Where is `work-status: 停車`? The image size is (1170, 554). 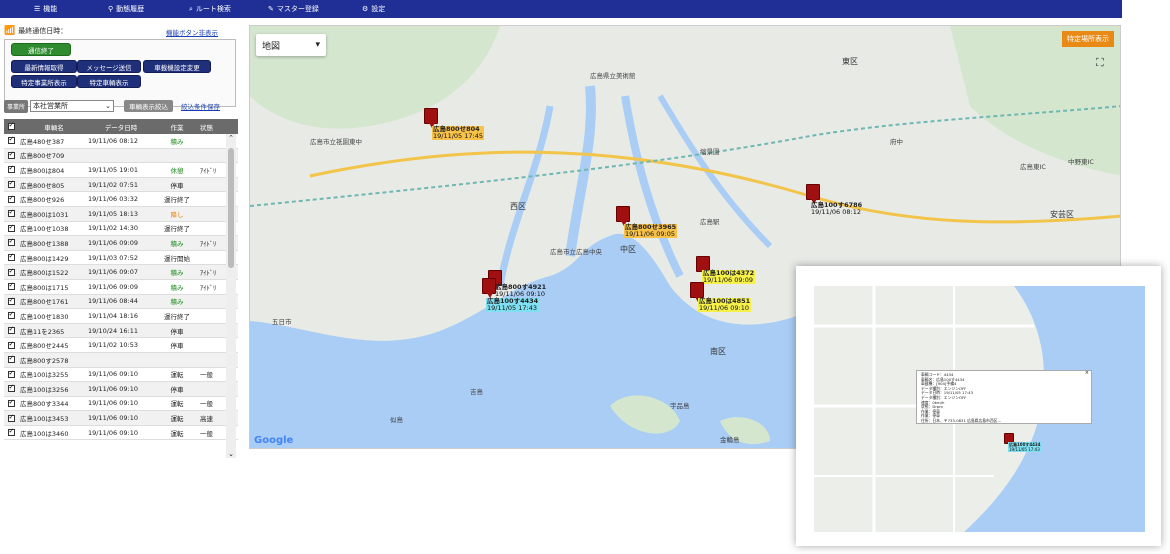
work-status: 停車 is located at coordinates (177, 185).